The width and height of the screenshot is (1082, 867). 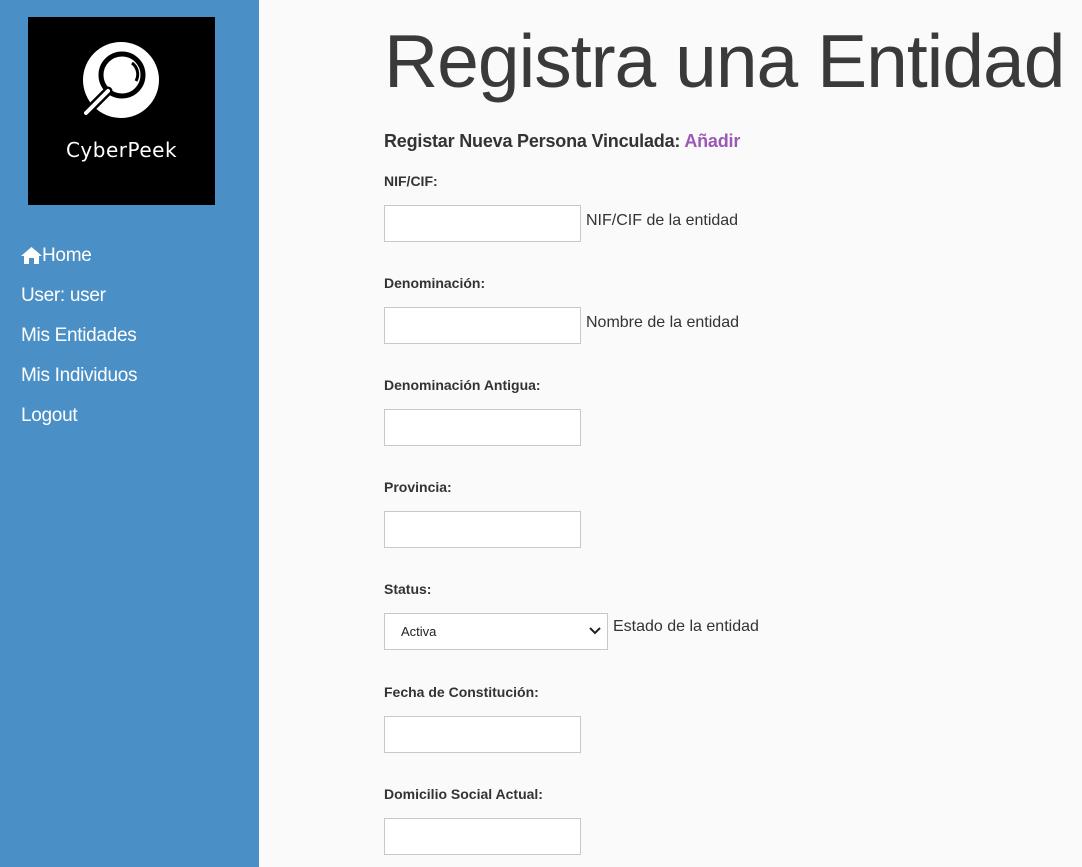 What do you see at coordinates (662, 220) in the screenshot?
I see `nif-help-text: NIF/CIF de la entidad` at bounding box center [662, 220].